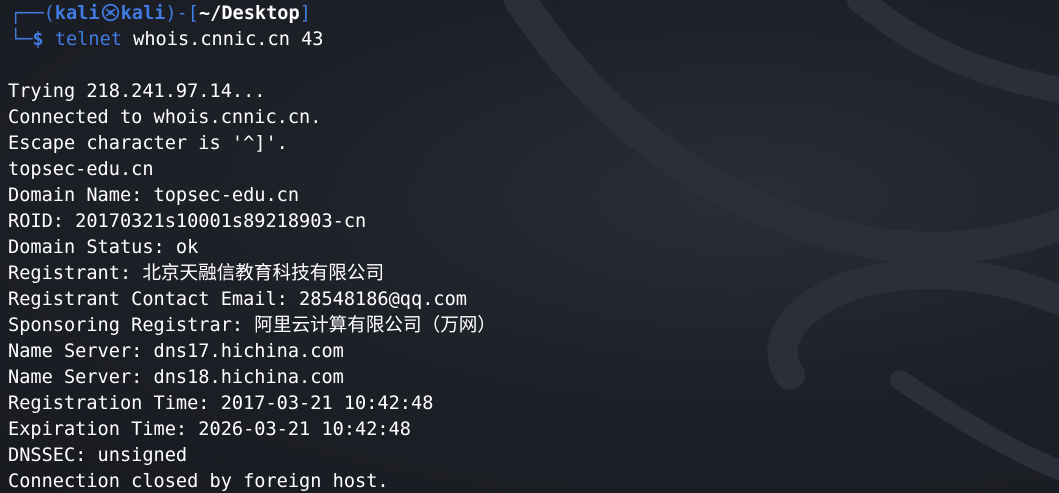  What do you see at coordinates (165, 117) in the screenshot?
I see `output-line: Connected to whois.cnnic.cn.` at bounding box center [165, 117].